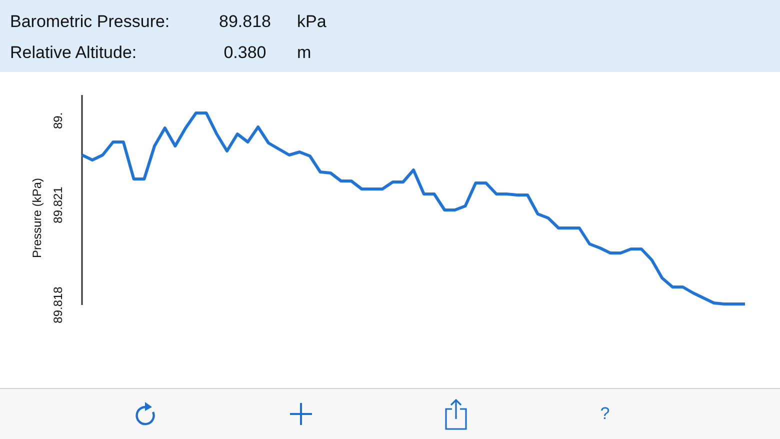 The image size is (780, 439). What do you see at coordinates (58, 120) in the screenshot?
I see `tick-label: 89.` at bounding box center [58, 120].